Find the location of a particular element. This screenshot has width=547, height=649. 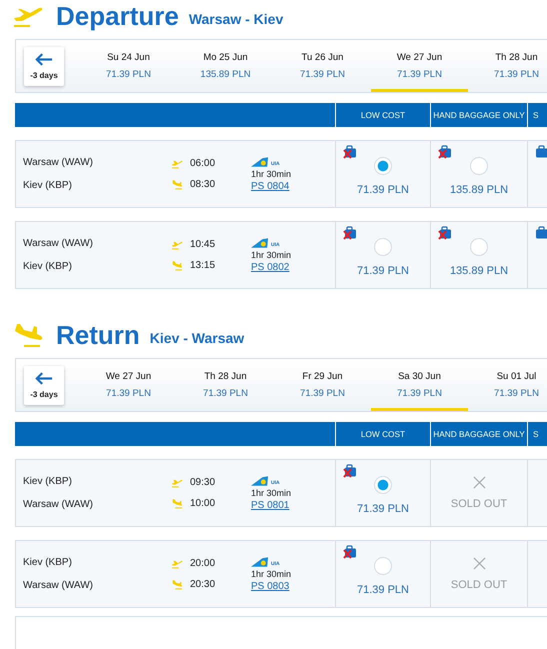

landing-plane-icon is located at coordinates (28, 335).